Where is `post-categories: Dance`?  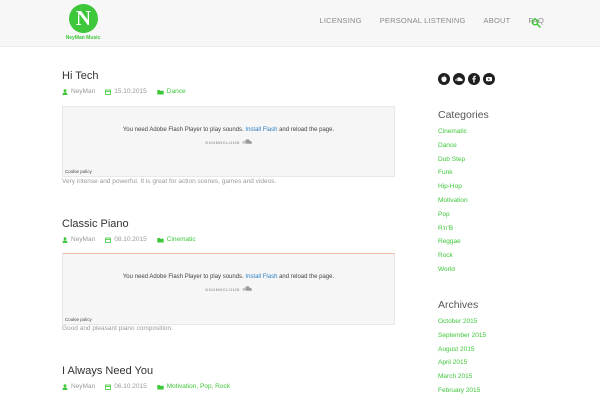
post-categories: Dance is located at coordinates (176, 91).